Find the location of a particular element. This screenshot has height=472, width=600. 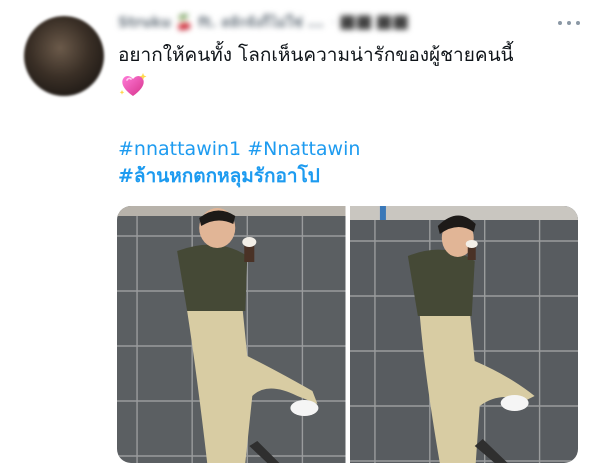

hashtag-nnattawin: #Nnattawin is located at coordinates (303, 149).